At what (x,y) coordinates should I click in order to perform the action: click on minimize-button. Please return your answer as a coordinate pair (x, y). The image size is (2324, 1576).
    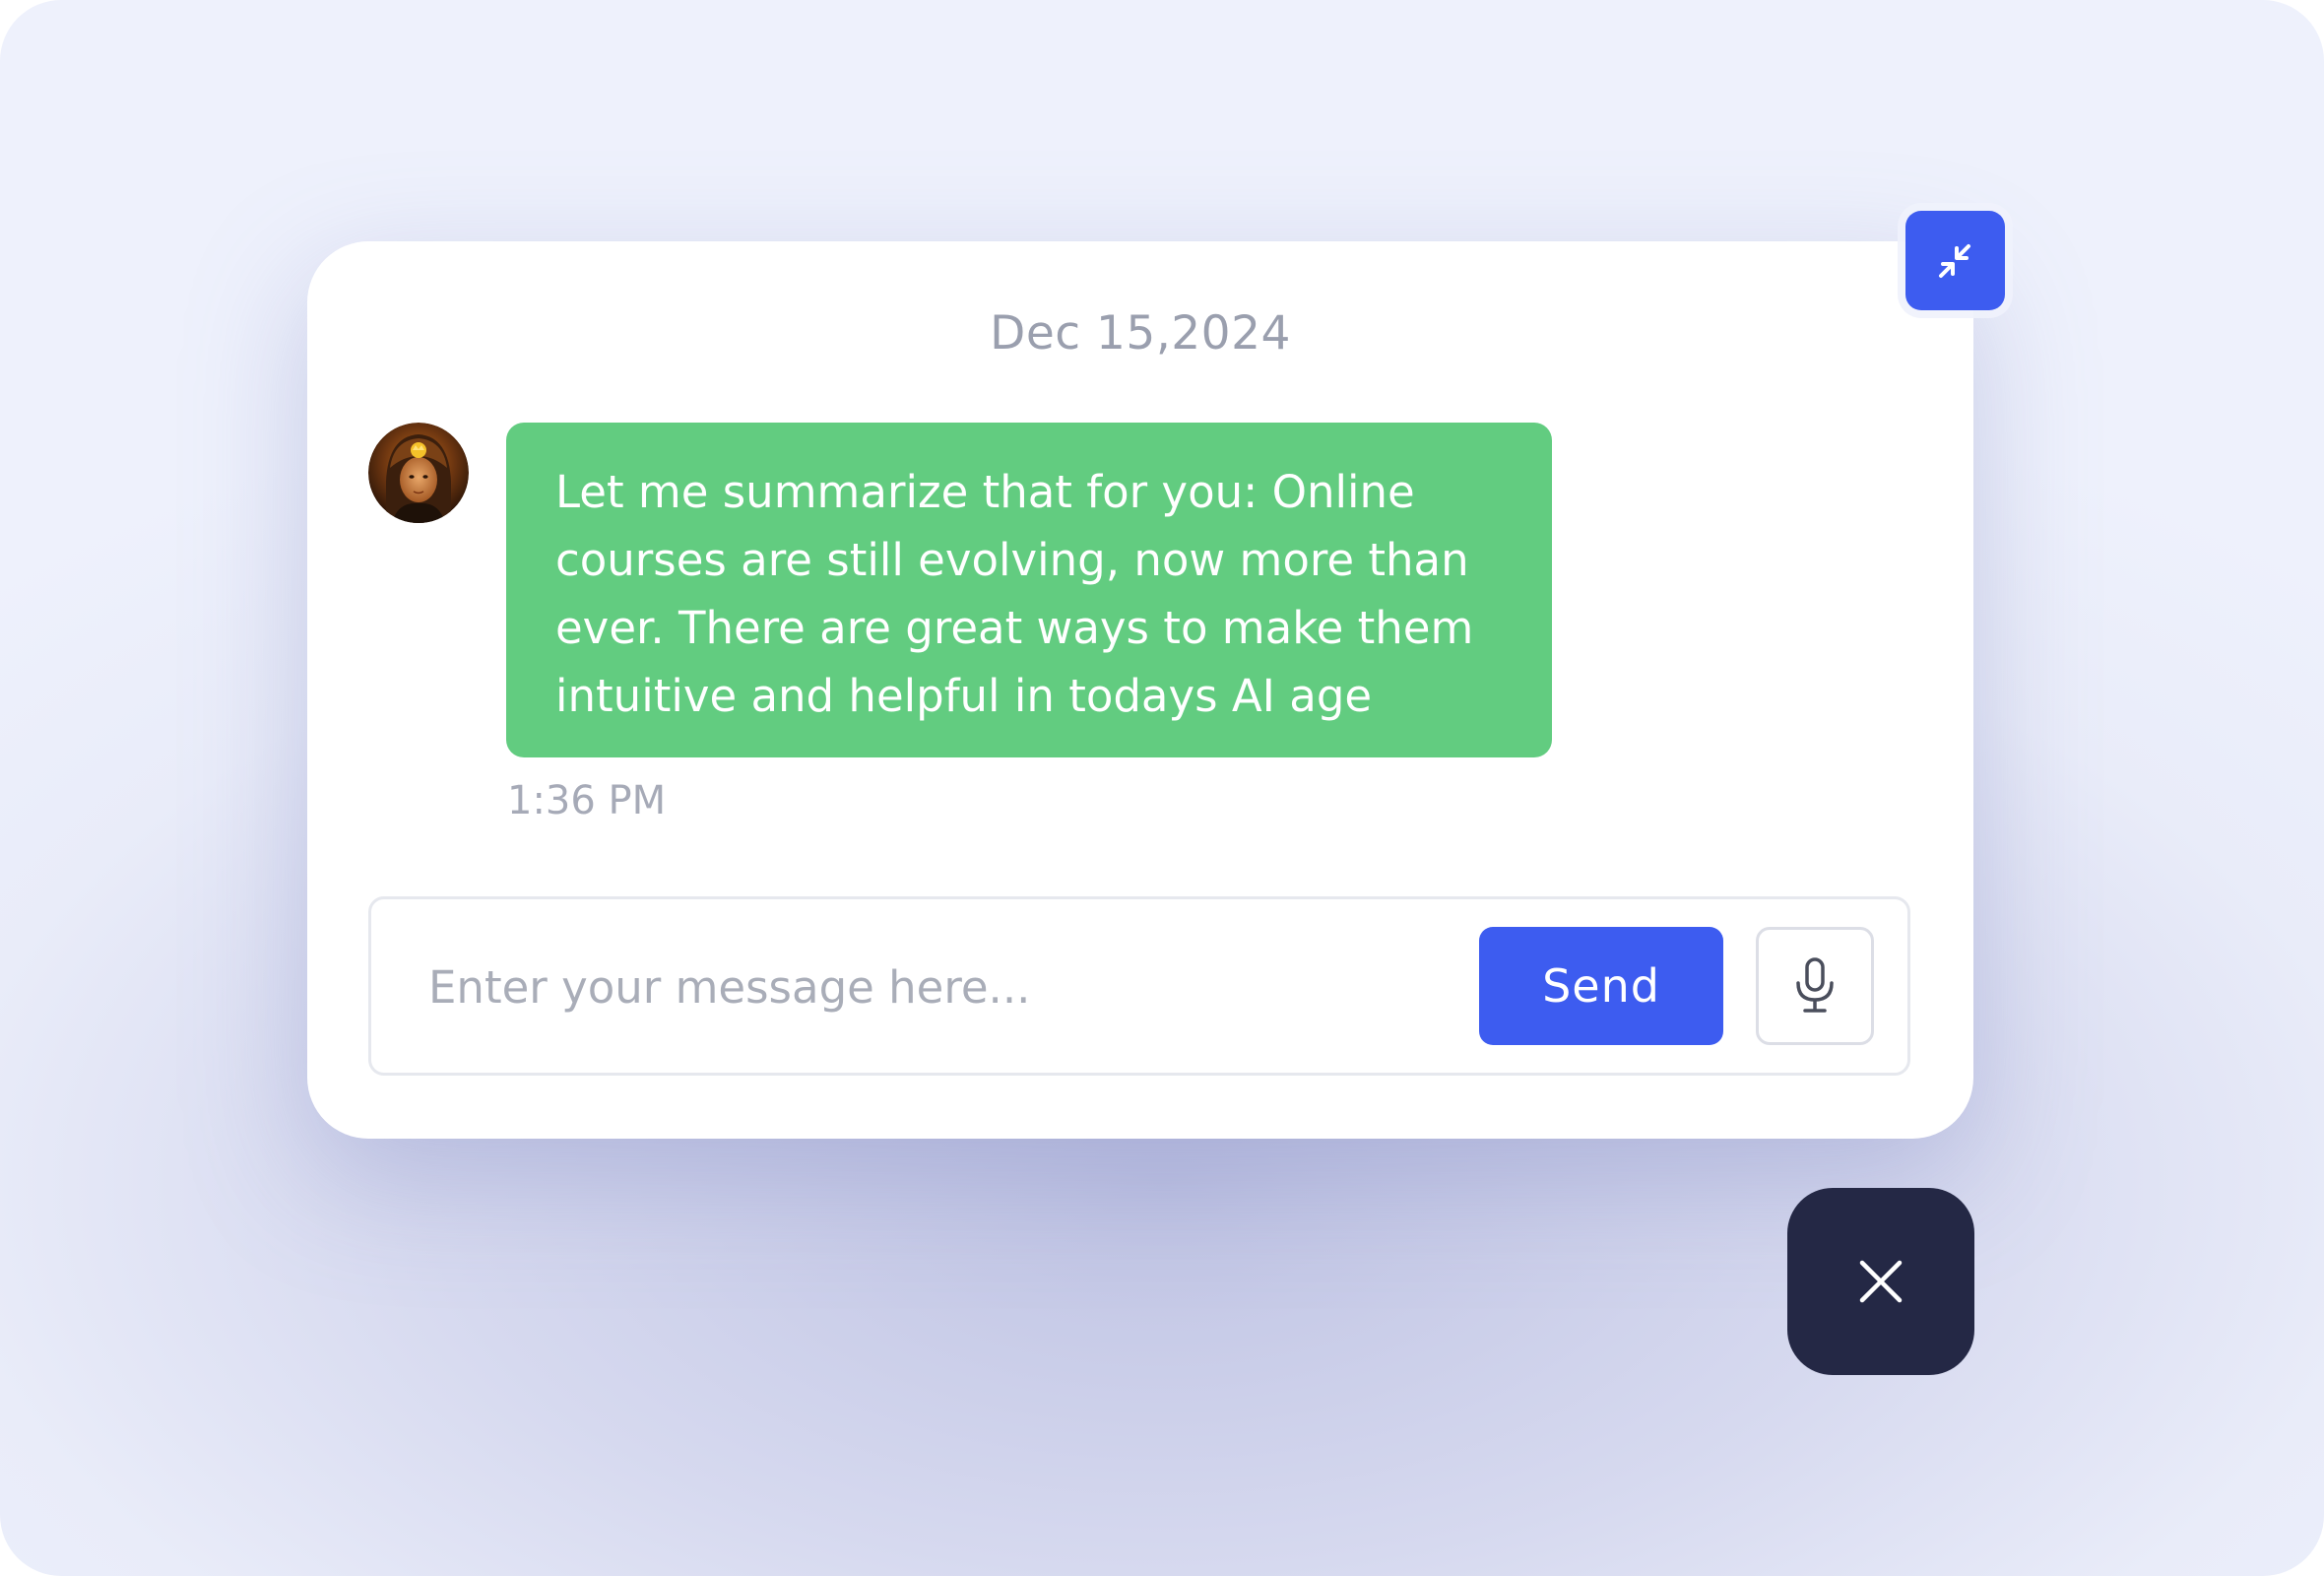
    Looking at the image, I should click on (1955, 260).